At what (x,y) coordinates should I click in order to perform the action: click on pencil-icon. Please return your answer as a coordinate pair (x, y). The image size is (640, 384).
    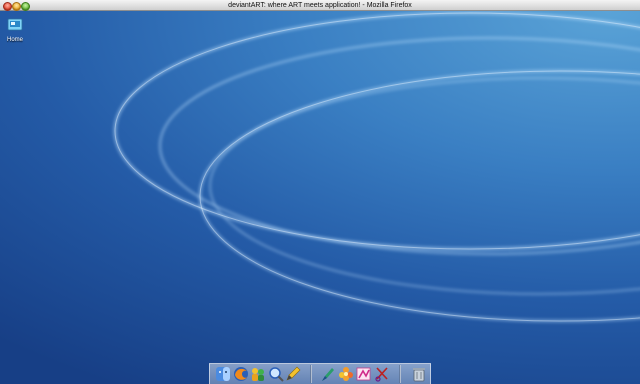
    Looking at the image, I should click on (293, 374).